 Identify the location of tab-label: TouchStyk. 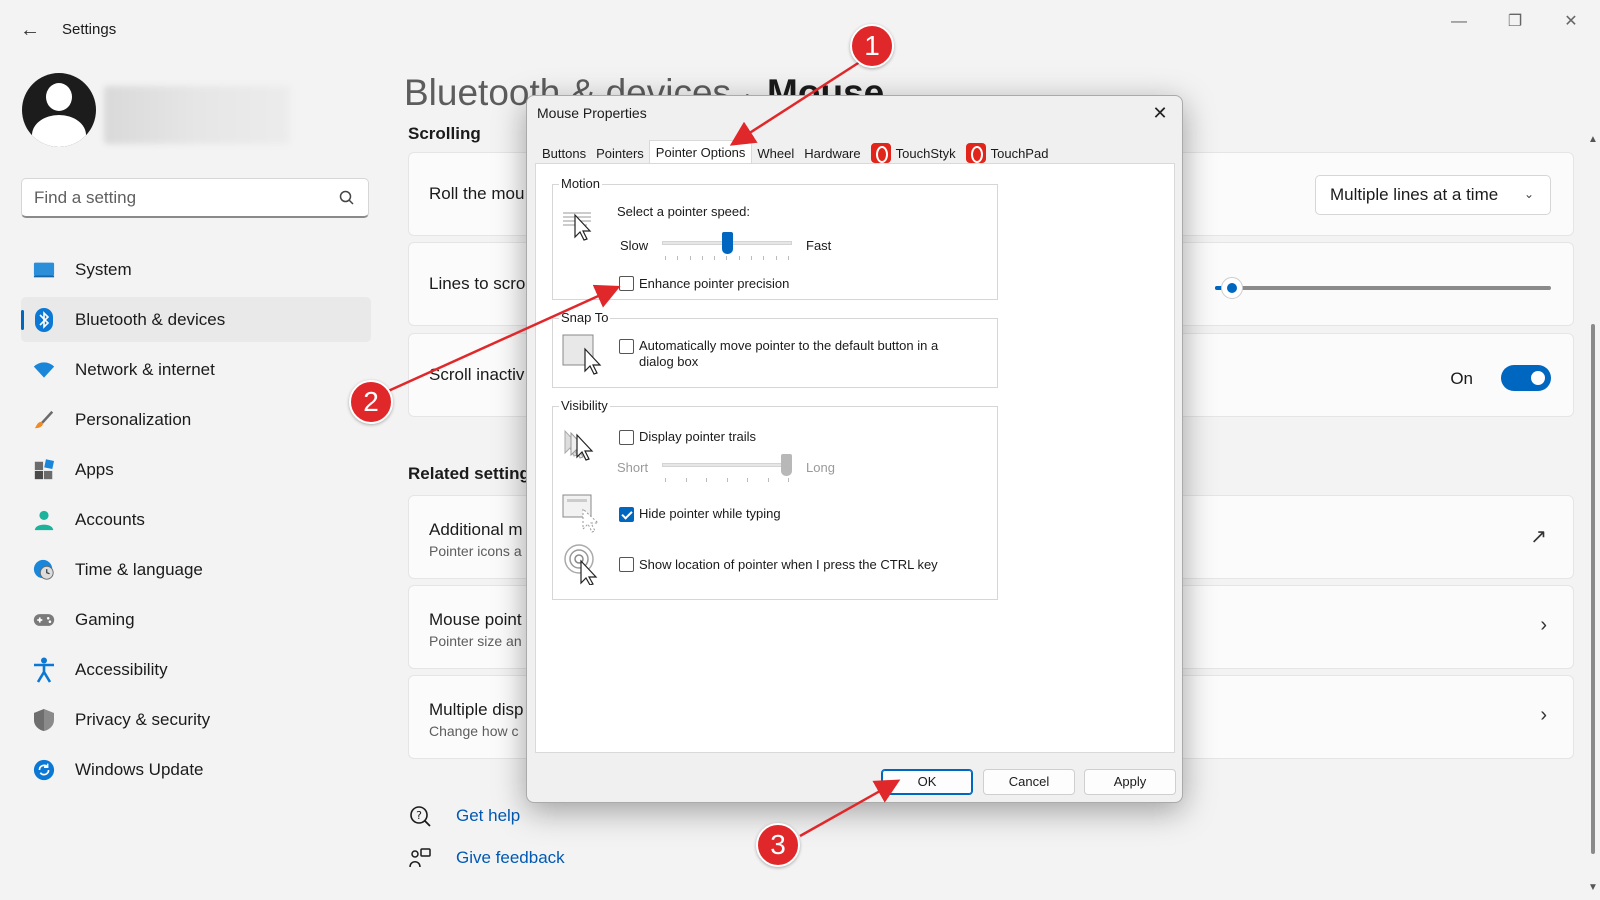
(925, 153).